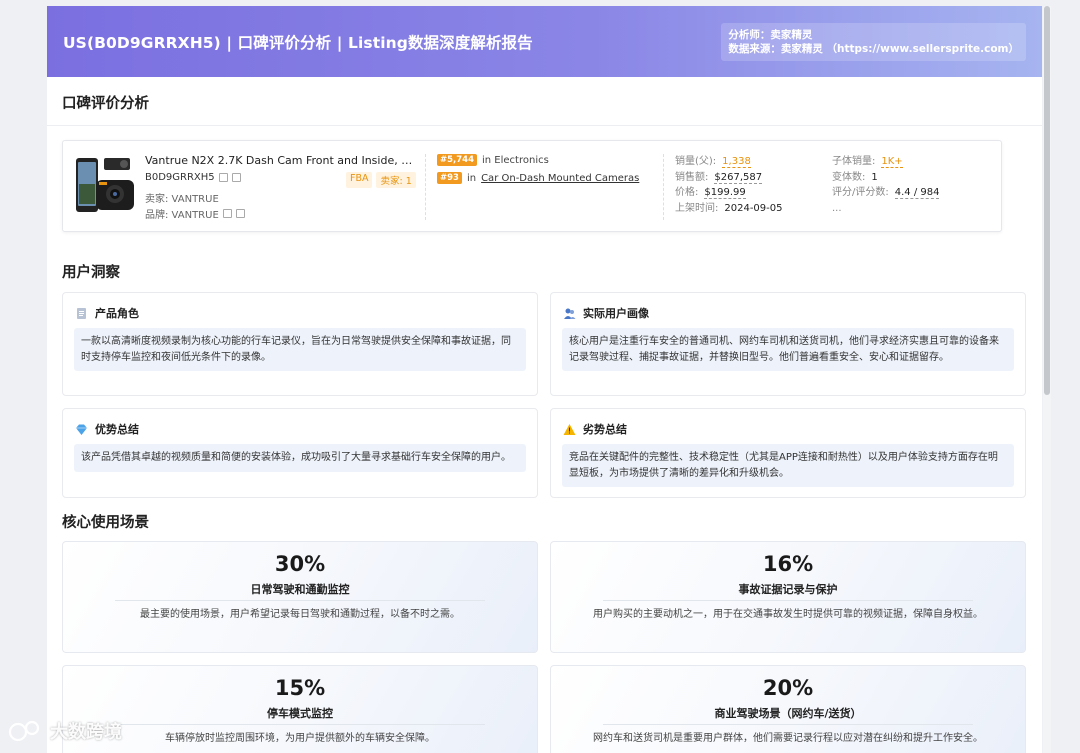 The height and width of the screenshot is (753, 1080). Describe the element at coordinates (300, 589) in the screenshot. I see `scene-name: 日常驾驶和通勤监控` at that location.